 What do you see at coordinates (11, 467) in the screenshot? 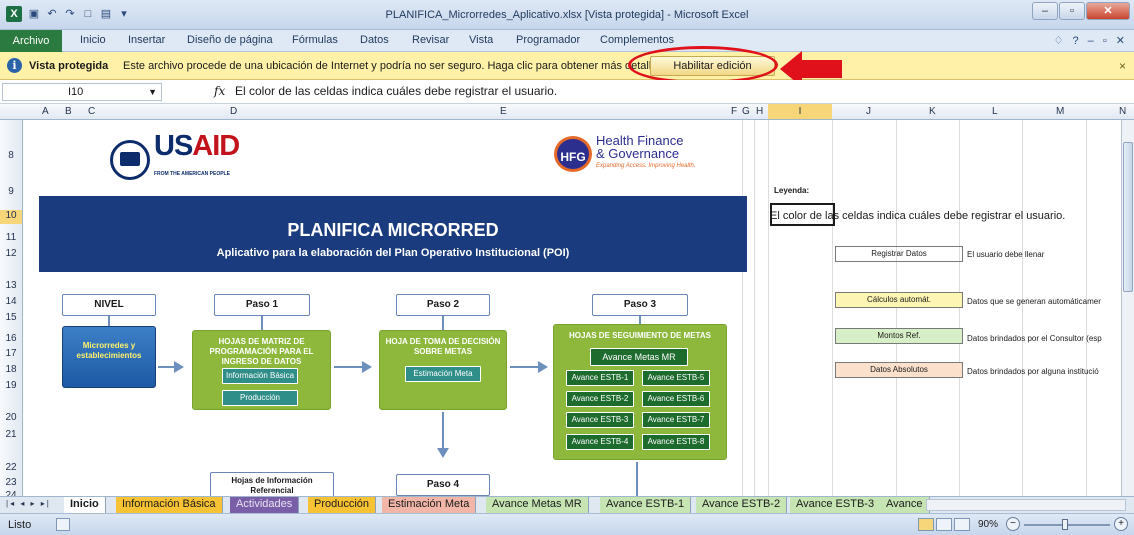
I see `row-header: 22` at bounding box center [11, 467].